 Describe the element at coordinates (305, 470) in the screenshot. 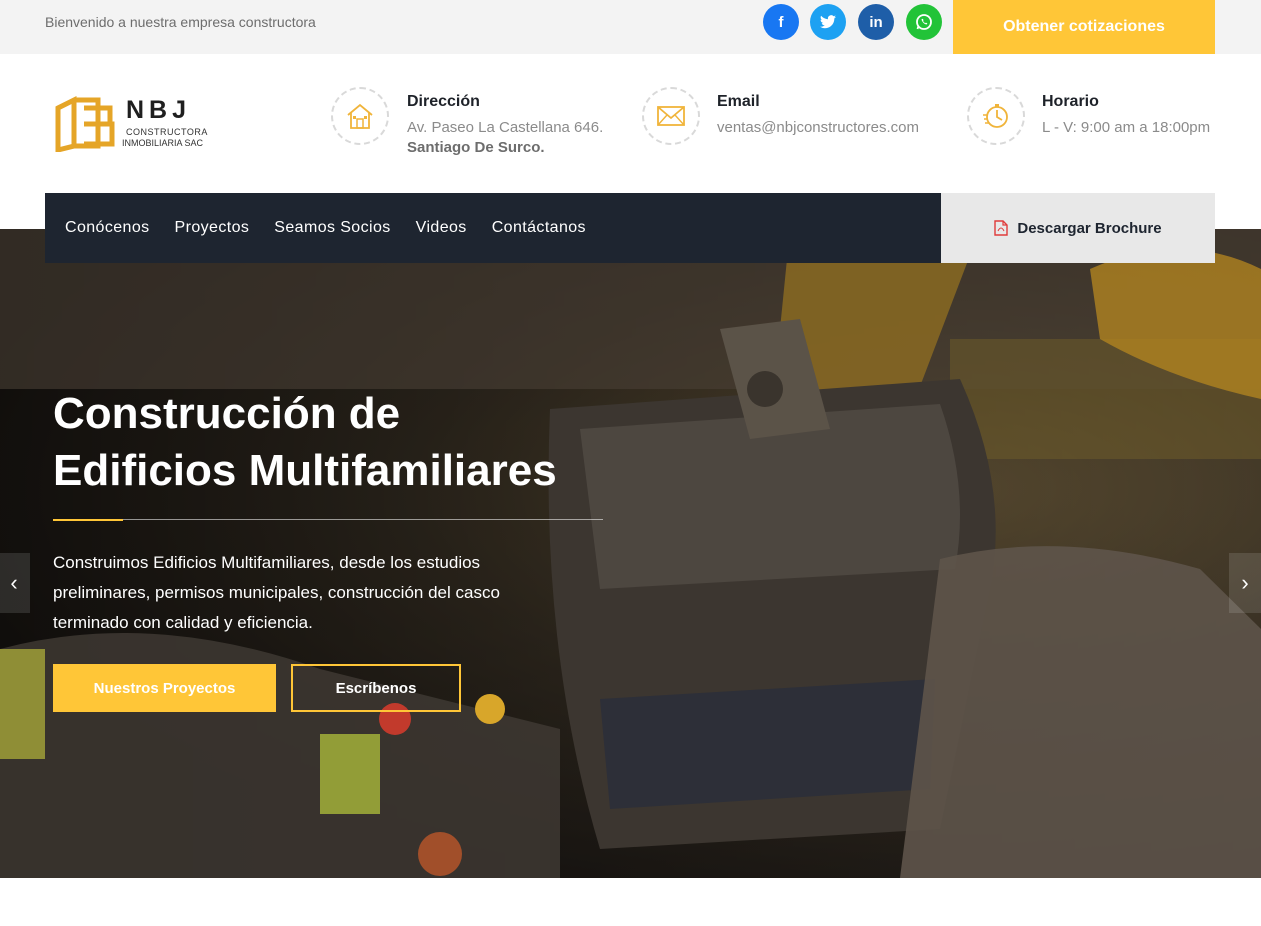

I see `hero-title-line-2: Edificios Multifamiliares` at that location.